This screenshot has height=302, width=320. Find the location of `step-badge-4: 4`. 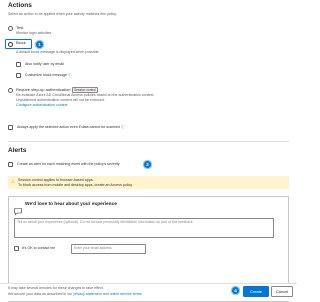

step-badge-4: 4 is located at coordinates (235, 290).